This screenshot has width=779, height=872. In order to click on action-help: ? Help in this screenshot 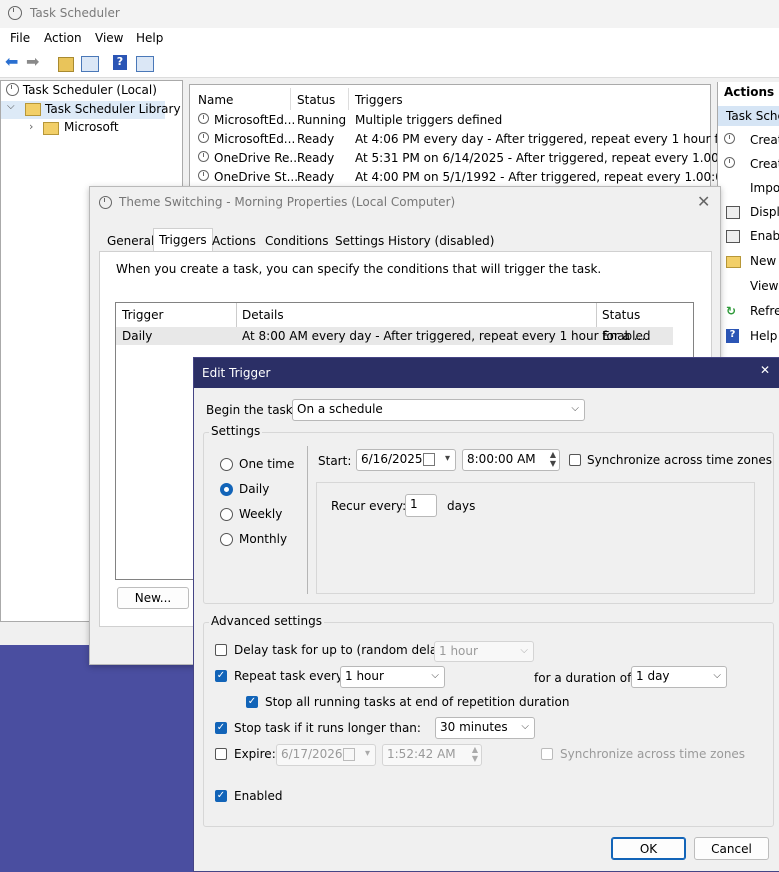, I will do `click(751, 339)`.